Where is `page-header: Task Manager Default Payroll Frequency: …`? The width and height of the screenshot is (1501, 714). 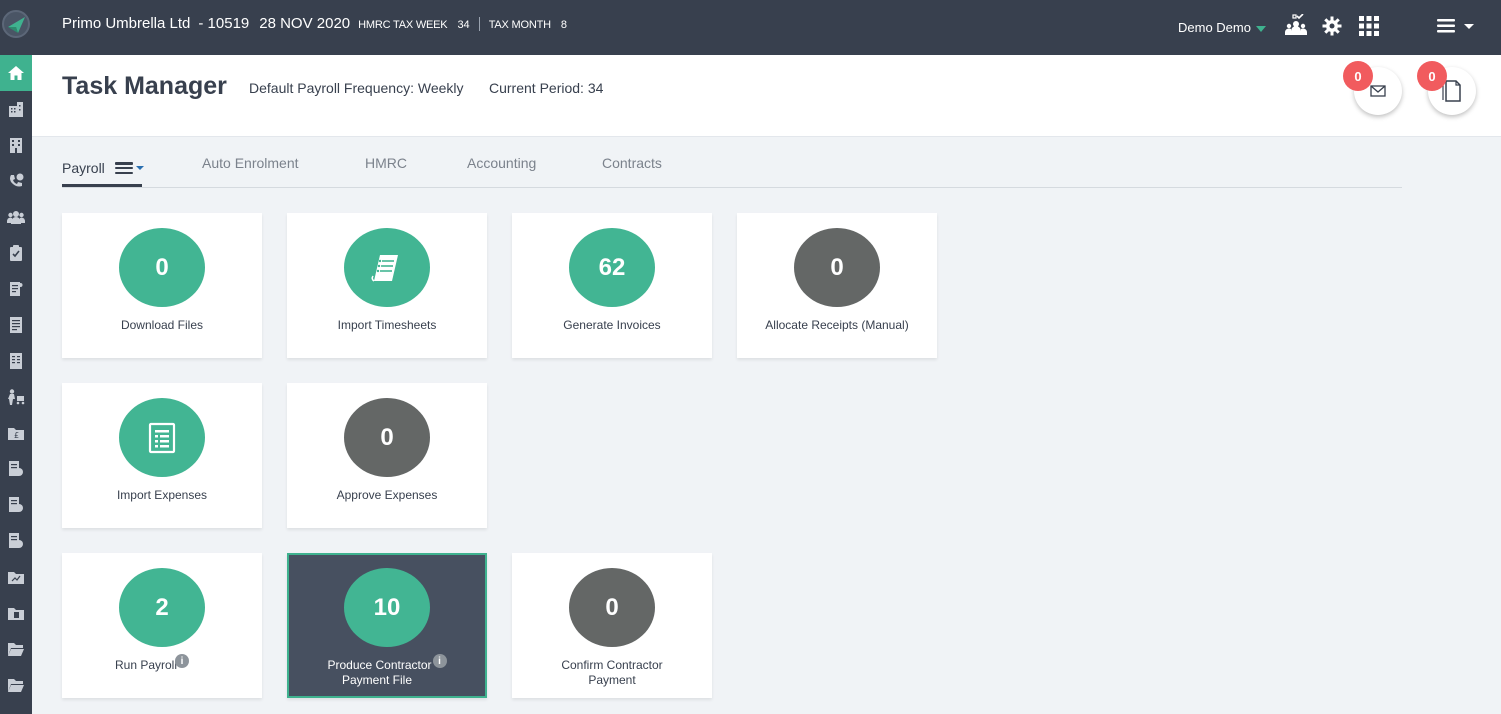
page-header: Task Manager Default Payroll Frequency: … is located at coordinates (766, 96).